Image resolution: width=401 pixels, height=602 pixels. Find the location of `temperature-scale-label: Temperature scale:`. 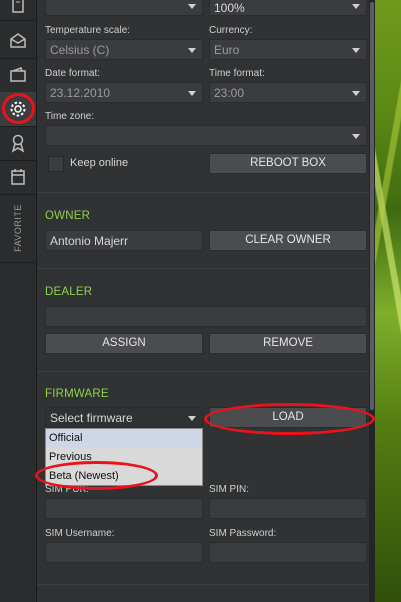

temperature-scale-label: Temperature scale: is located at coordinates (88, 30).